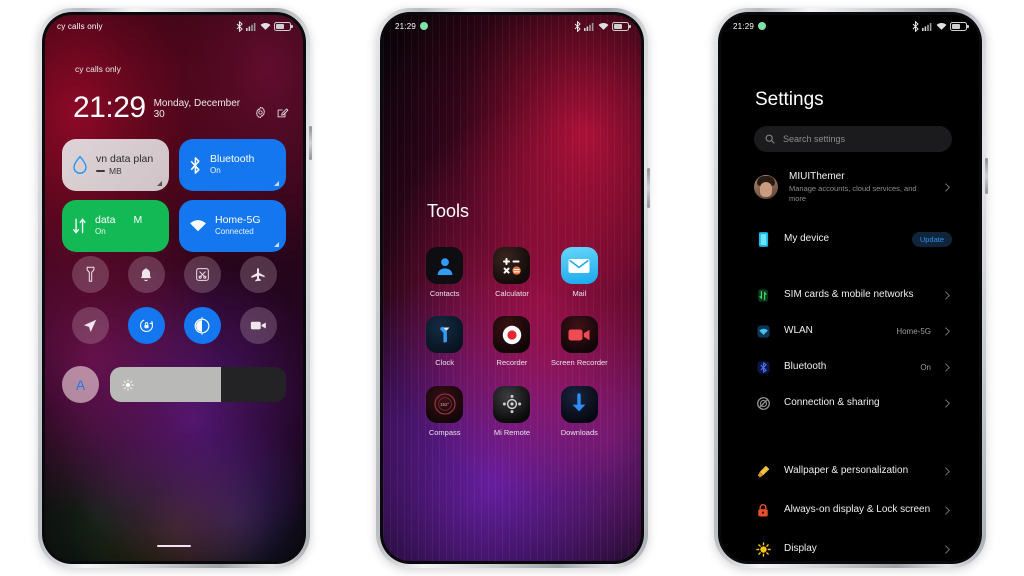 This screenshot has width=1024, height=576. What do you see at coordinates (925, 367) in the screenshot?
I see `setting-value: On` at bounding box center [925, 367].